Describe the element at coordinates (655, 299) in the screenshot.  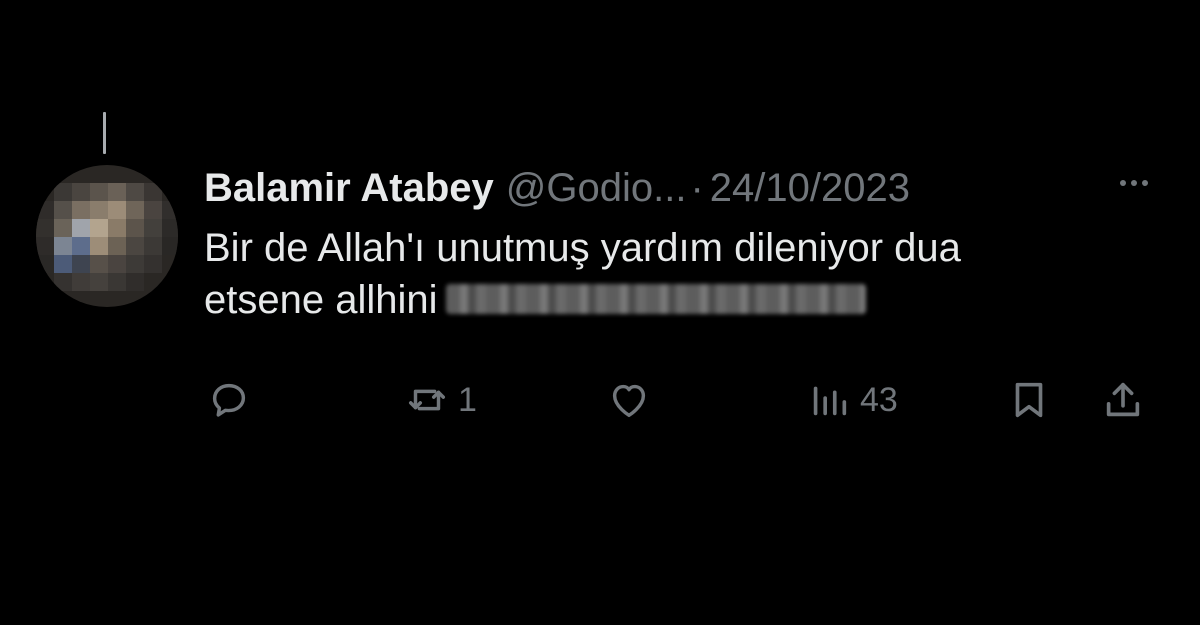
I see `censored-text` at that location.